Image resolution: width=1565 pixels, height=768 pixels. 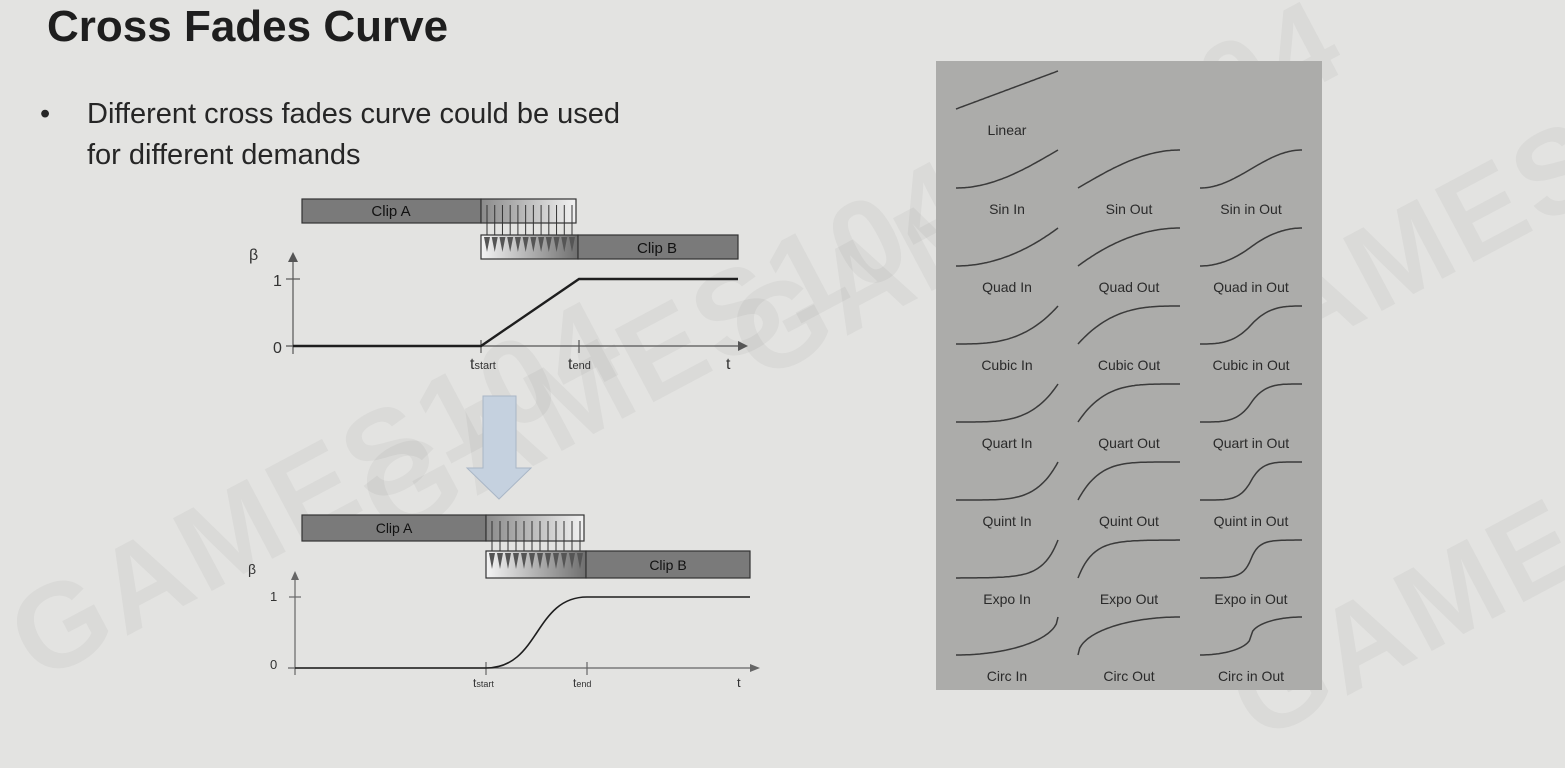 I want to click on easing-curve-label: Quint in Out, so click(x=1251, y=521).